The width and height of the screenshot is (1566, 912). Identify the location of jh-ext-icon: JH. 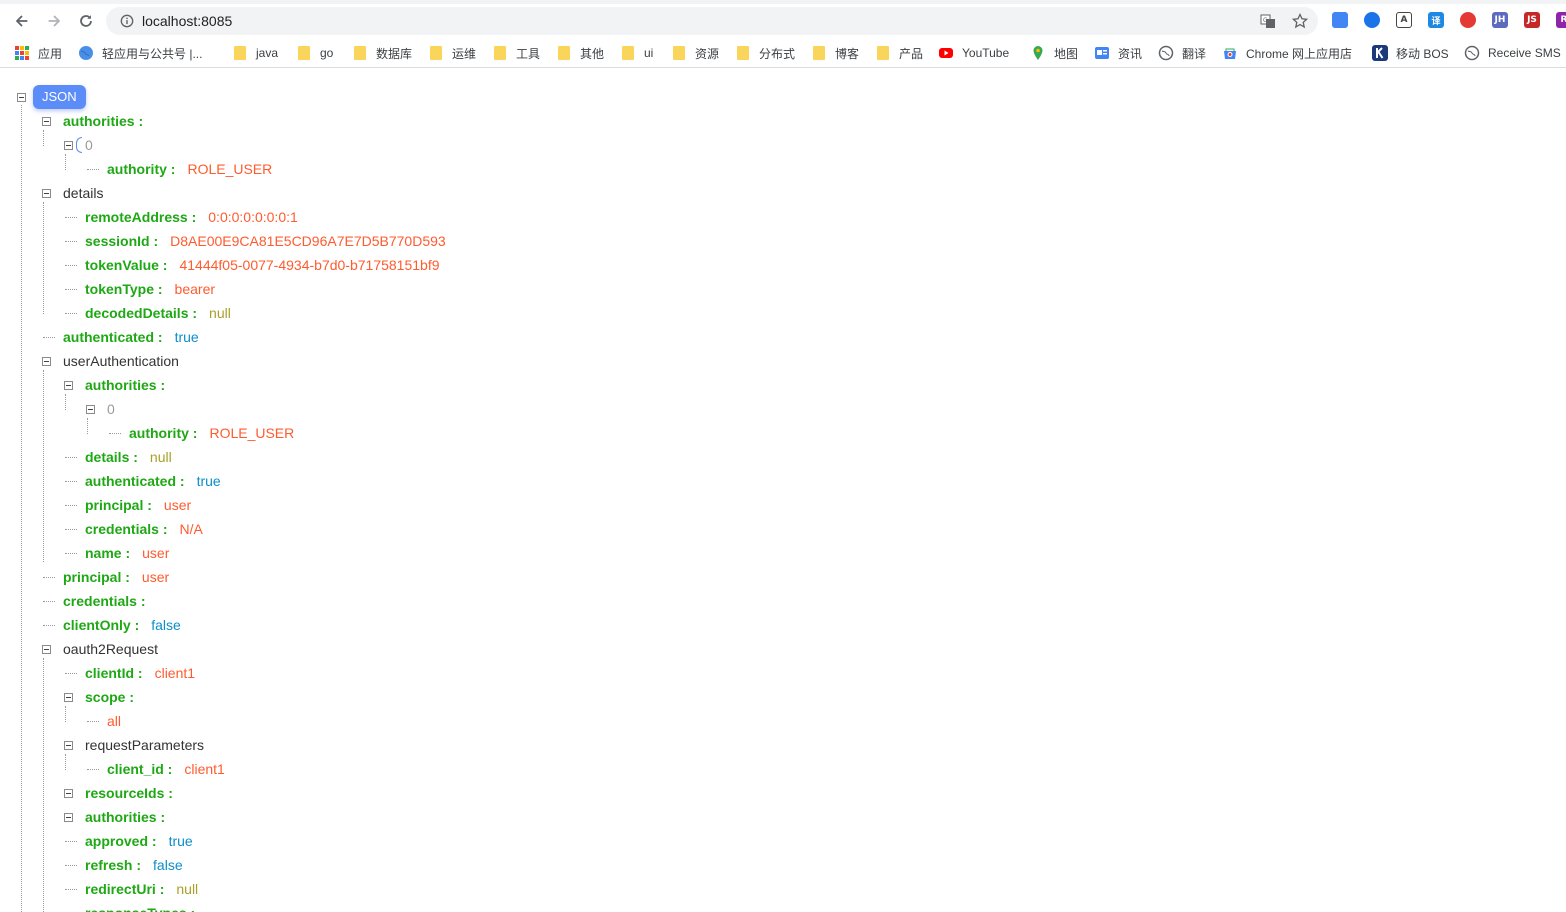
(1500, 20).